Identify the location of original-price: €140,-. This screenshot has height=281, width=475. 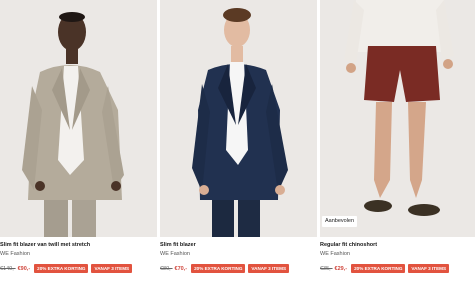
(8, 268).